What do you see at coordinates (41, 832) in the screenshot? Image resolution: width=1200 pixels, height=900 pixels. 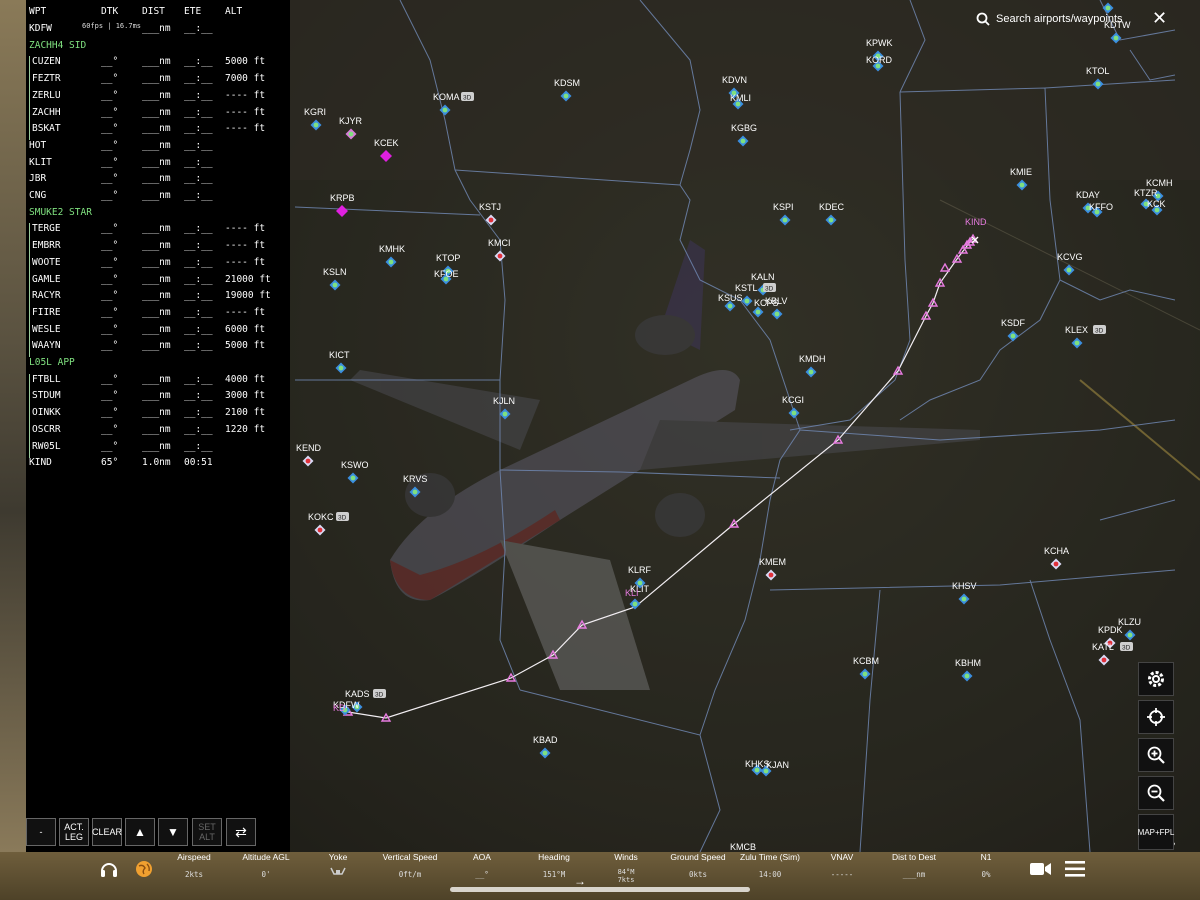 I see `delete-button: -` at bounding box center [41, 832].